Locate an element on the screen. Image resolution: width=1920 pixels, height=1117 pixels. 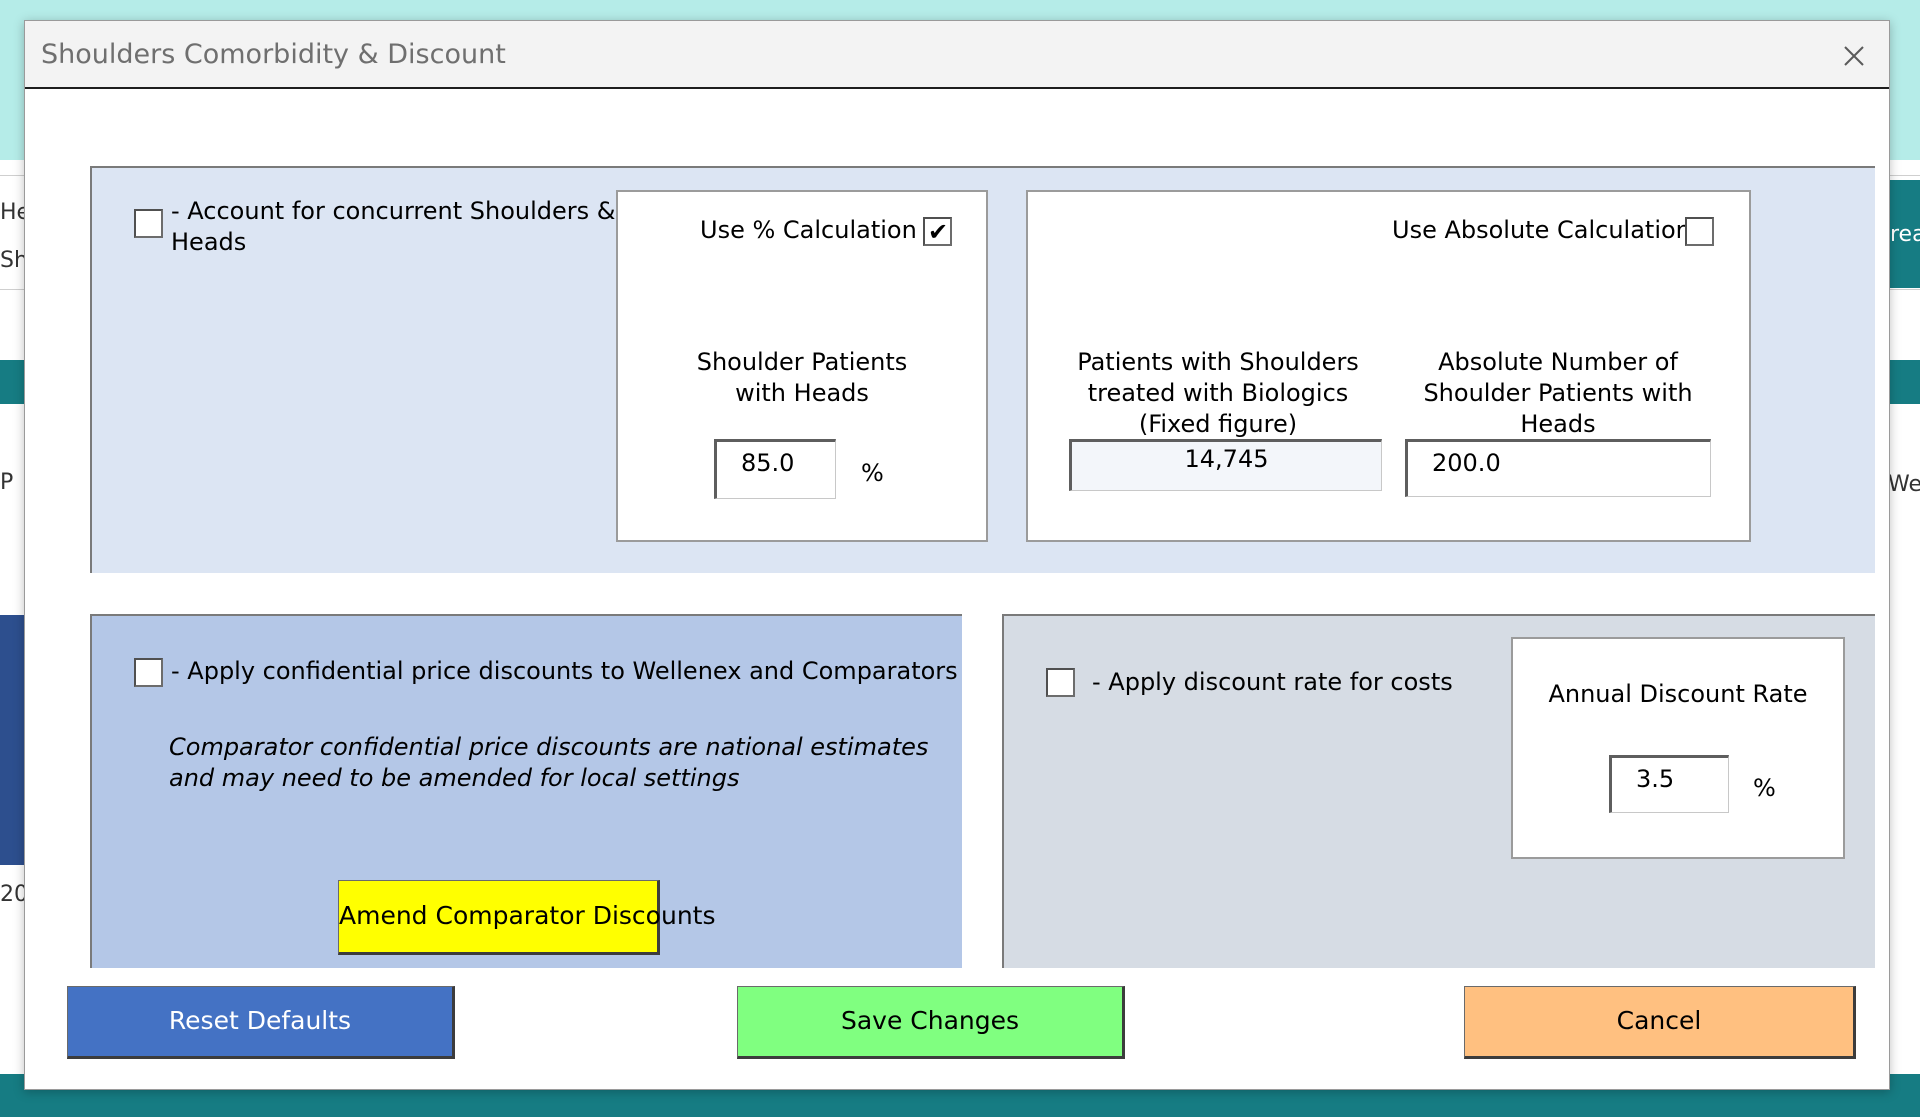
absolute-shoulder-heads-input: 200.0 is located at coordinates (1558, 468).